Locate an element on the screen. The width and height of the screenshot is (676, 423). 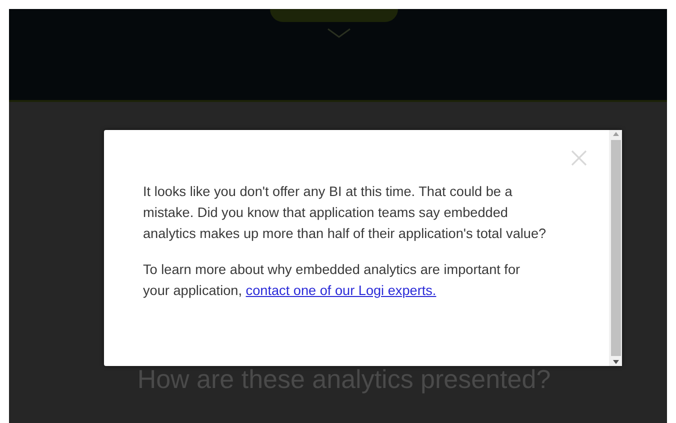
scrollbar is located at coordinates (615, 248).